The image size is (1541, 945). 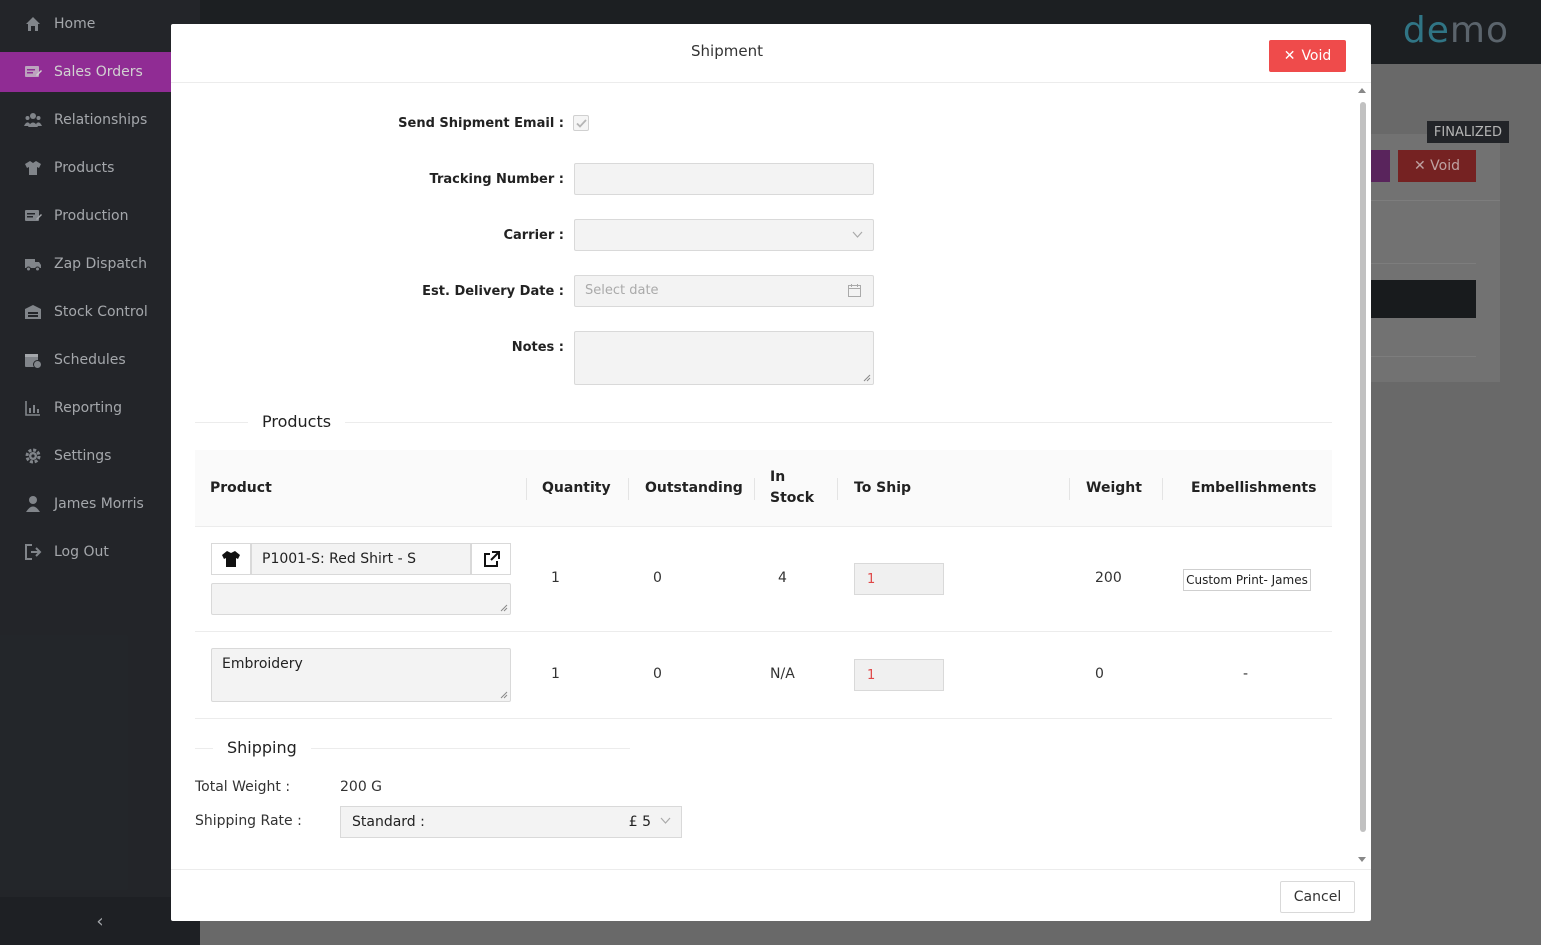 What do you see at coordinates (778, 477) in the screenshot?
I see `column-in-stock-line1: In` at bounding box center [778, 477].